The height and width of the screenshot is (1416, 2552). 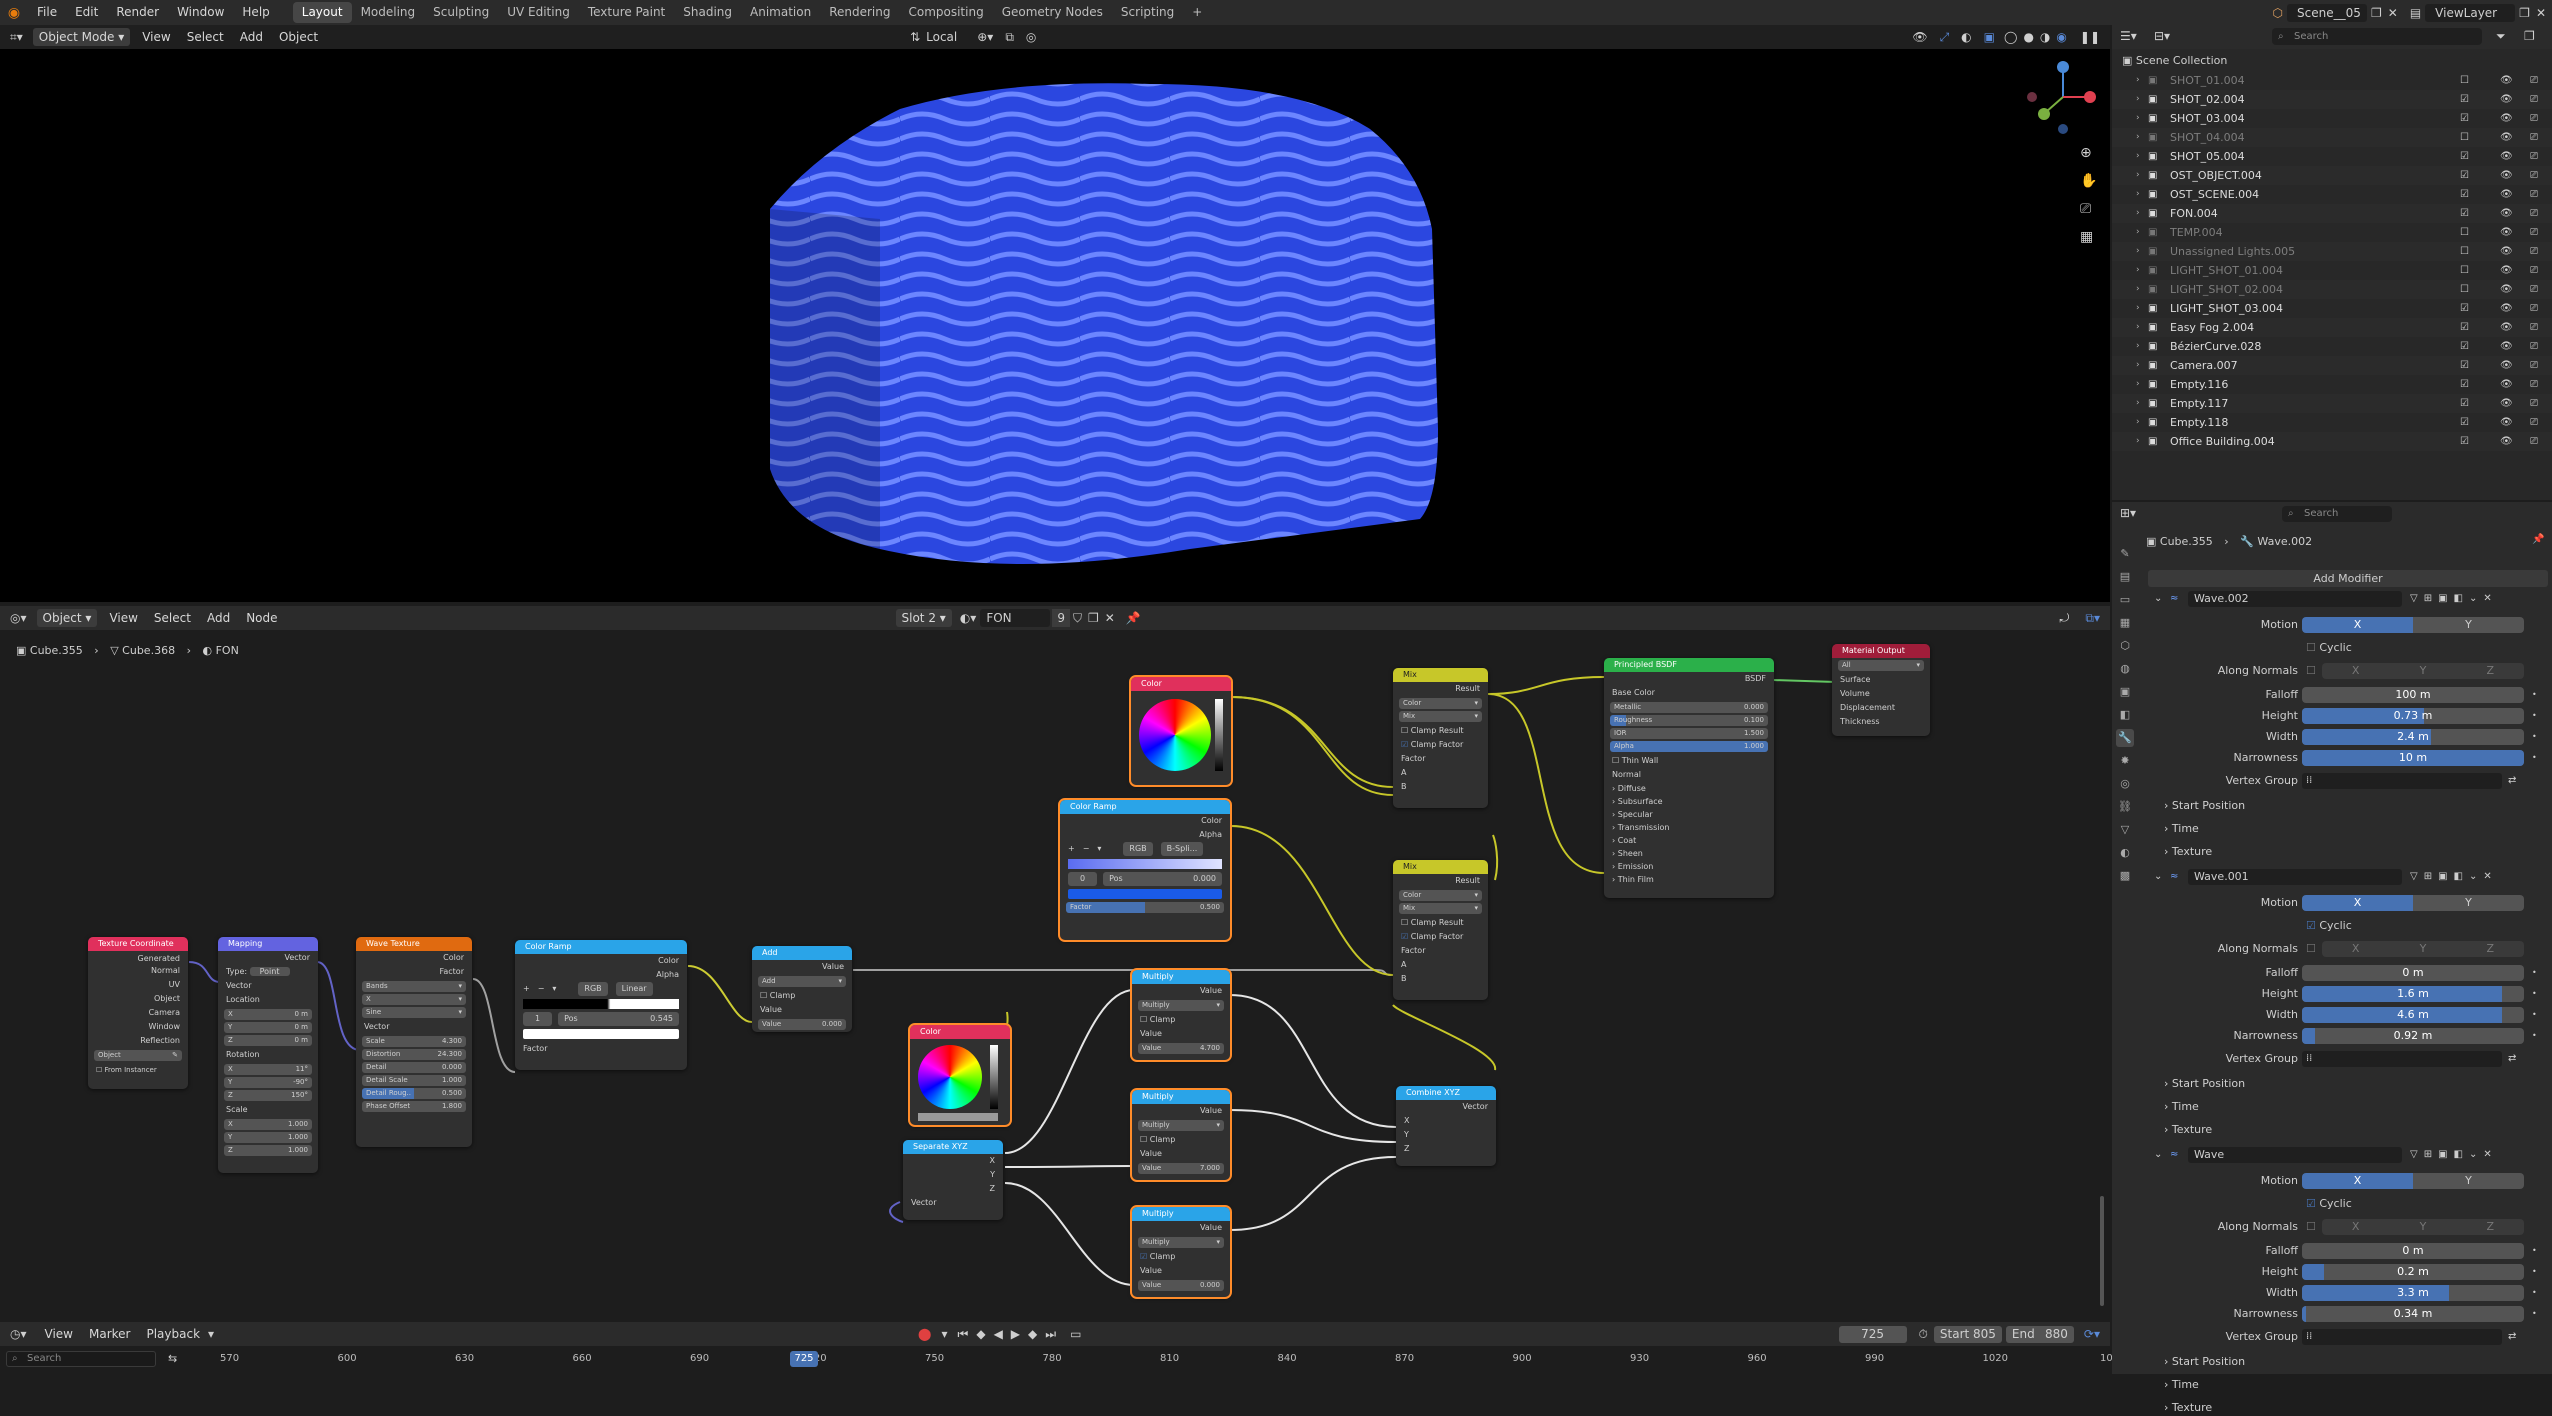 What do you see at coordinates (2512, 781) in the screenshot?
I see `invert-vertex-group-icon: ⇄` at bounding box center [2512, 781].